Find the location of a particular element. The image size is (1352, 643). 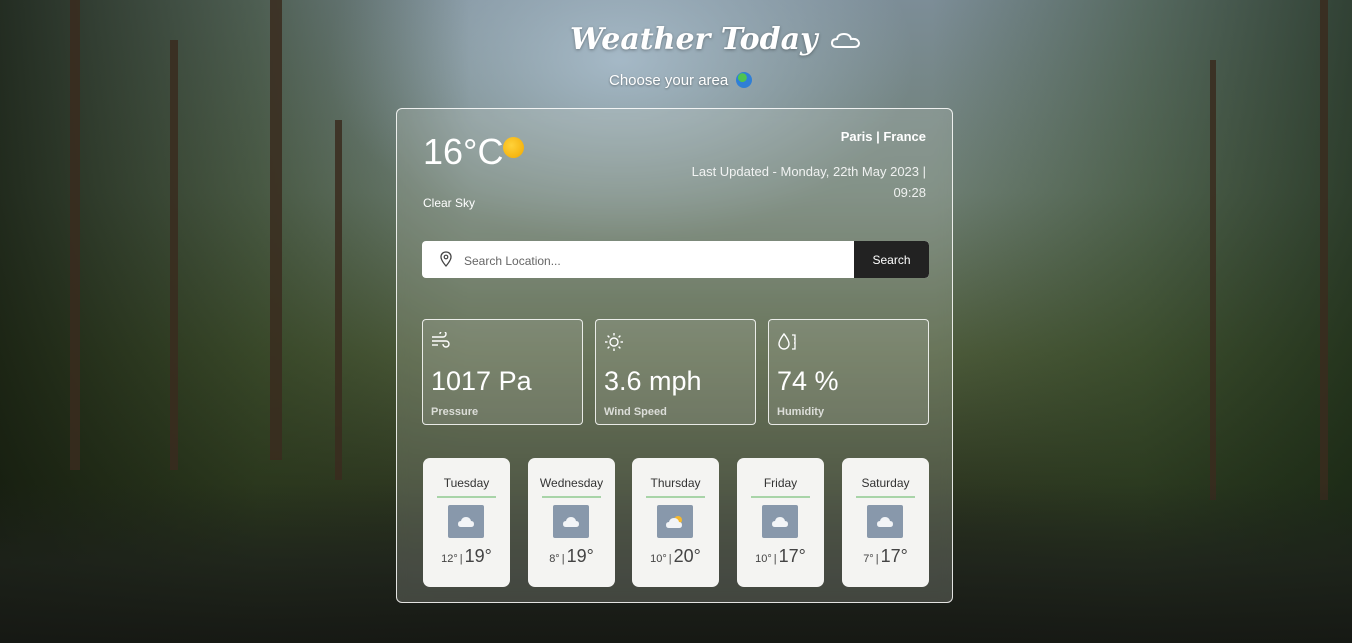

pressure-label: Pressure is located at coordinates (455, 412).